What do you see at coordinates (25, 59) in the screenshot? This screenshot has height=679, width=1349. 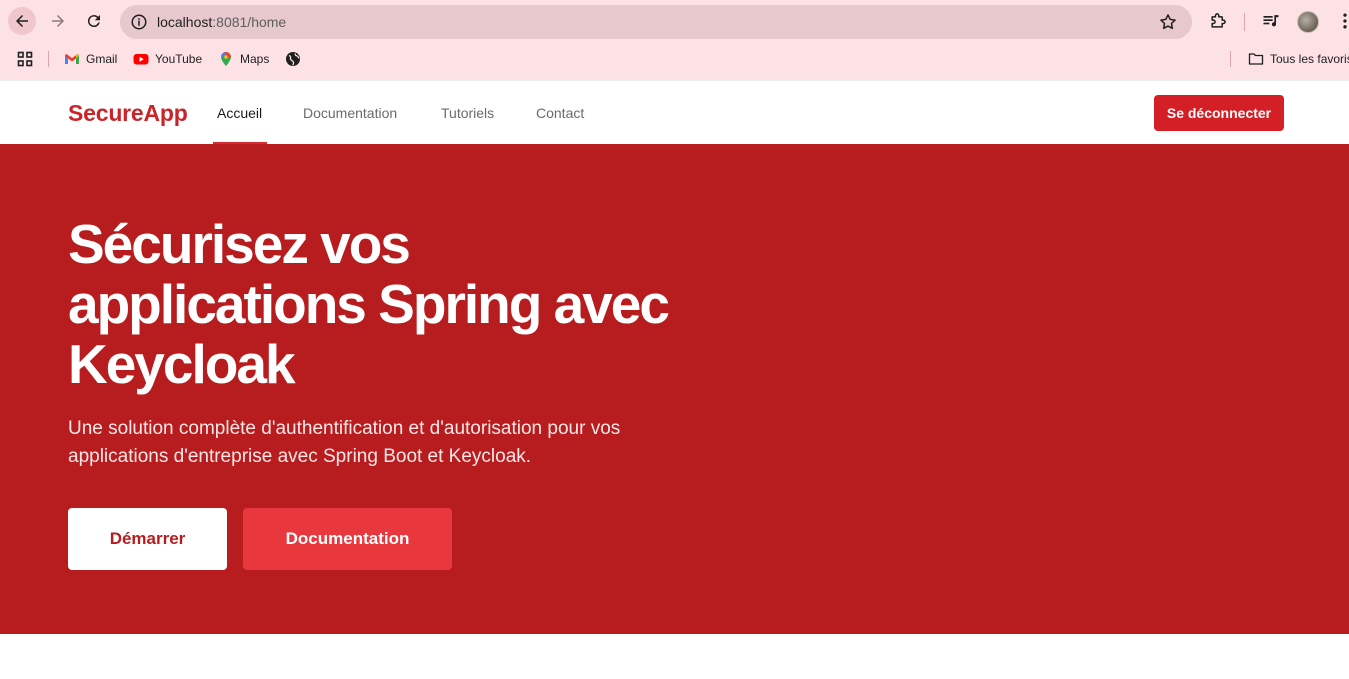 I see `apps-grid-icon` at bounding box center [25, 59].